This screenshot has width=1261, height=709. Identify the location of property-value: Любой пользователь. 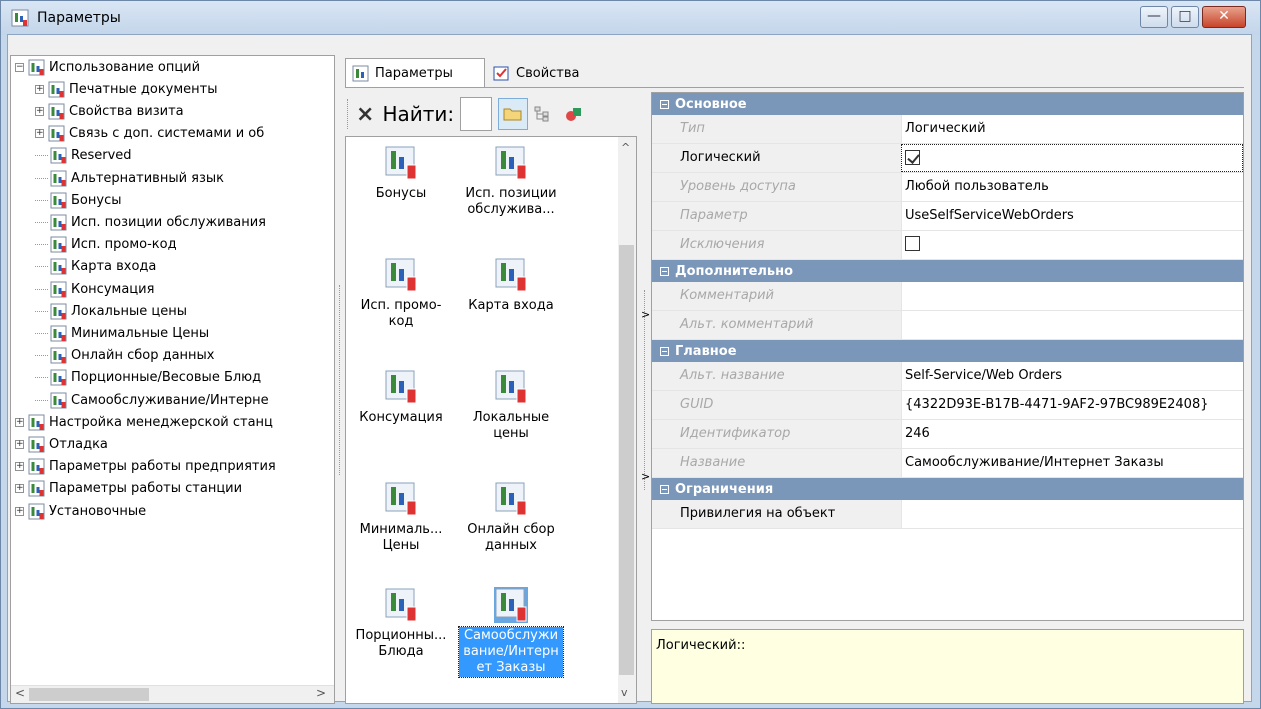
(1072, 187).